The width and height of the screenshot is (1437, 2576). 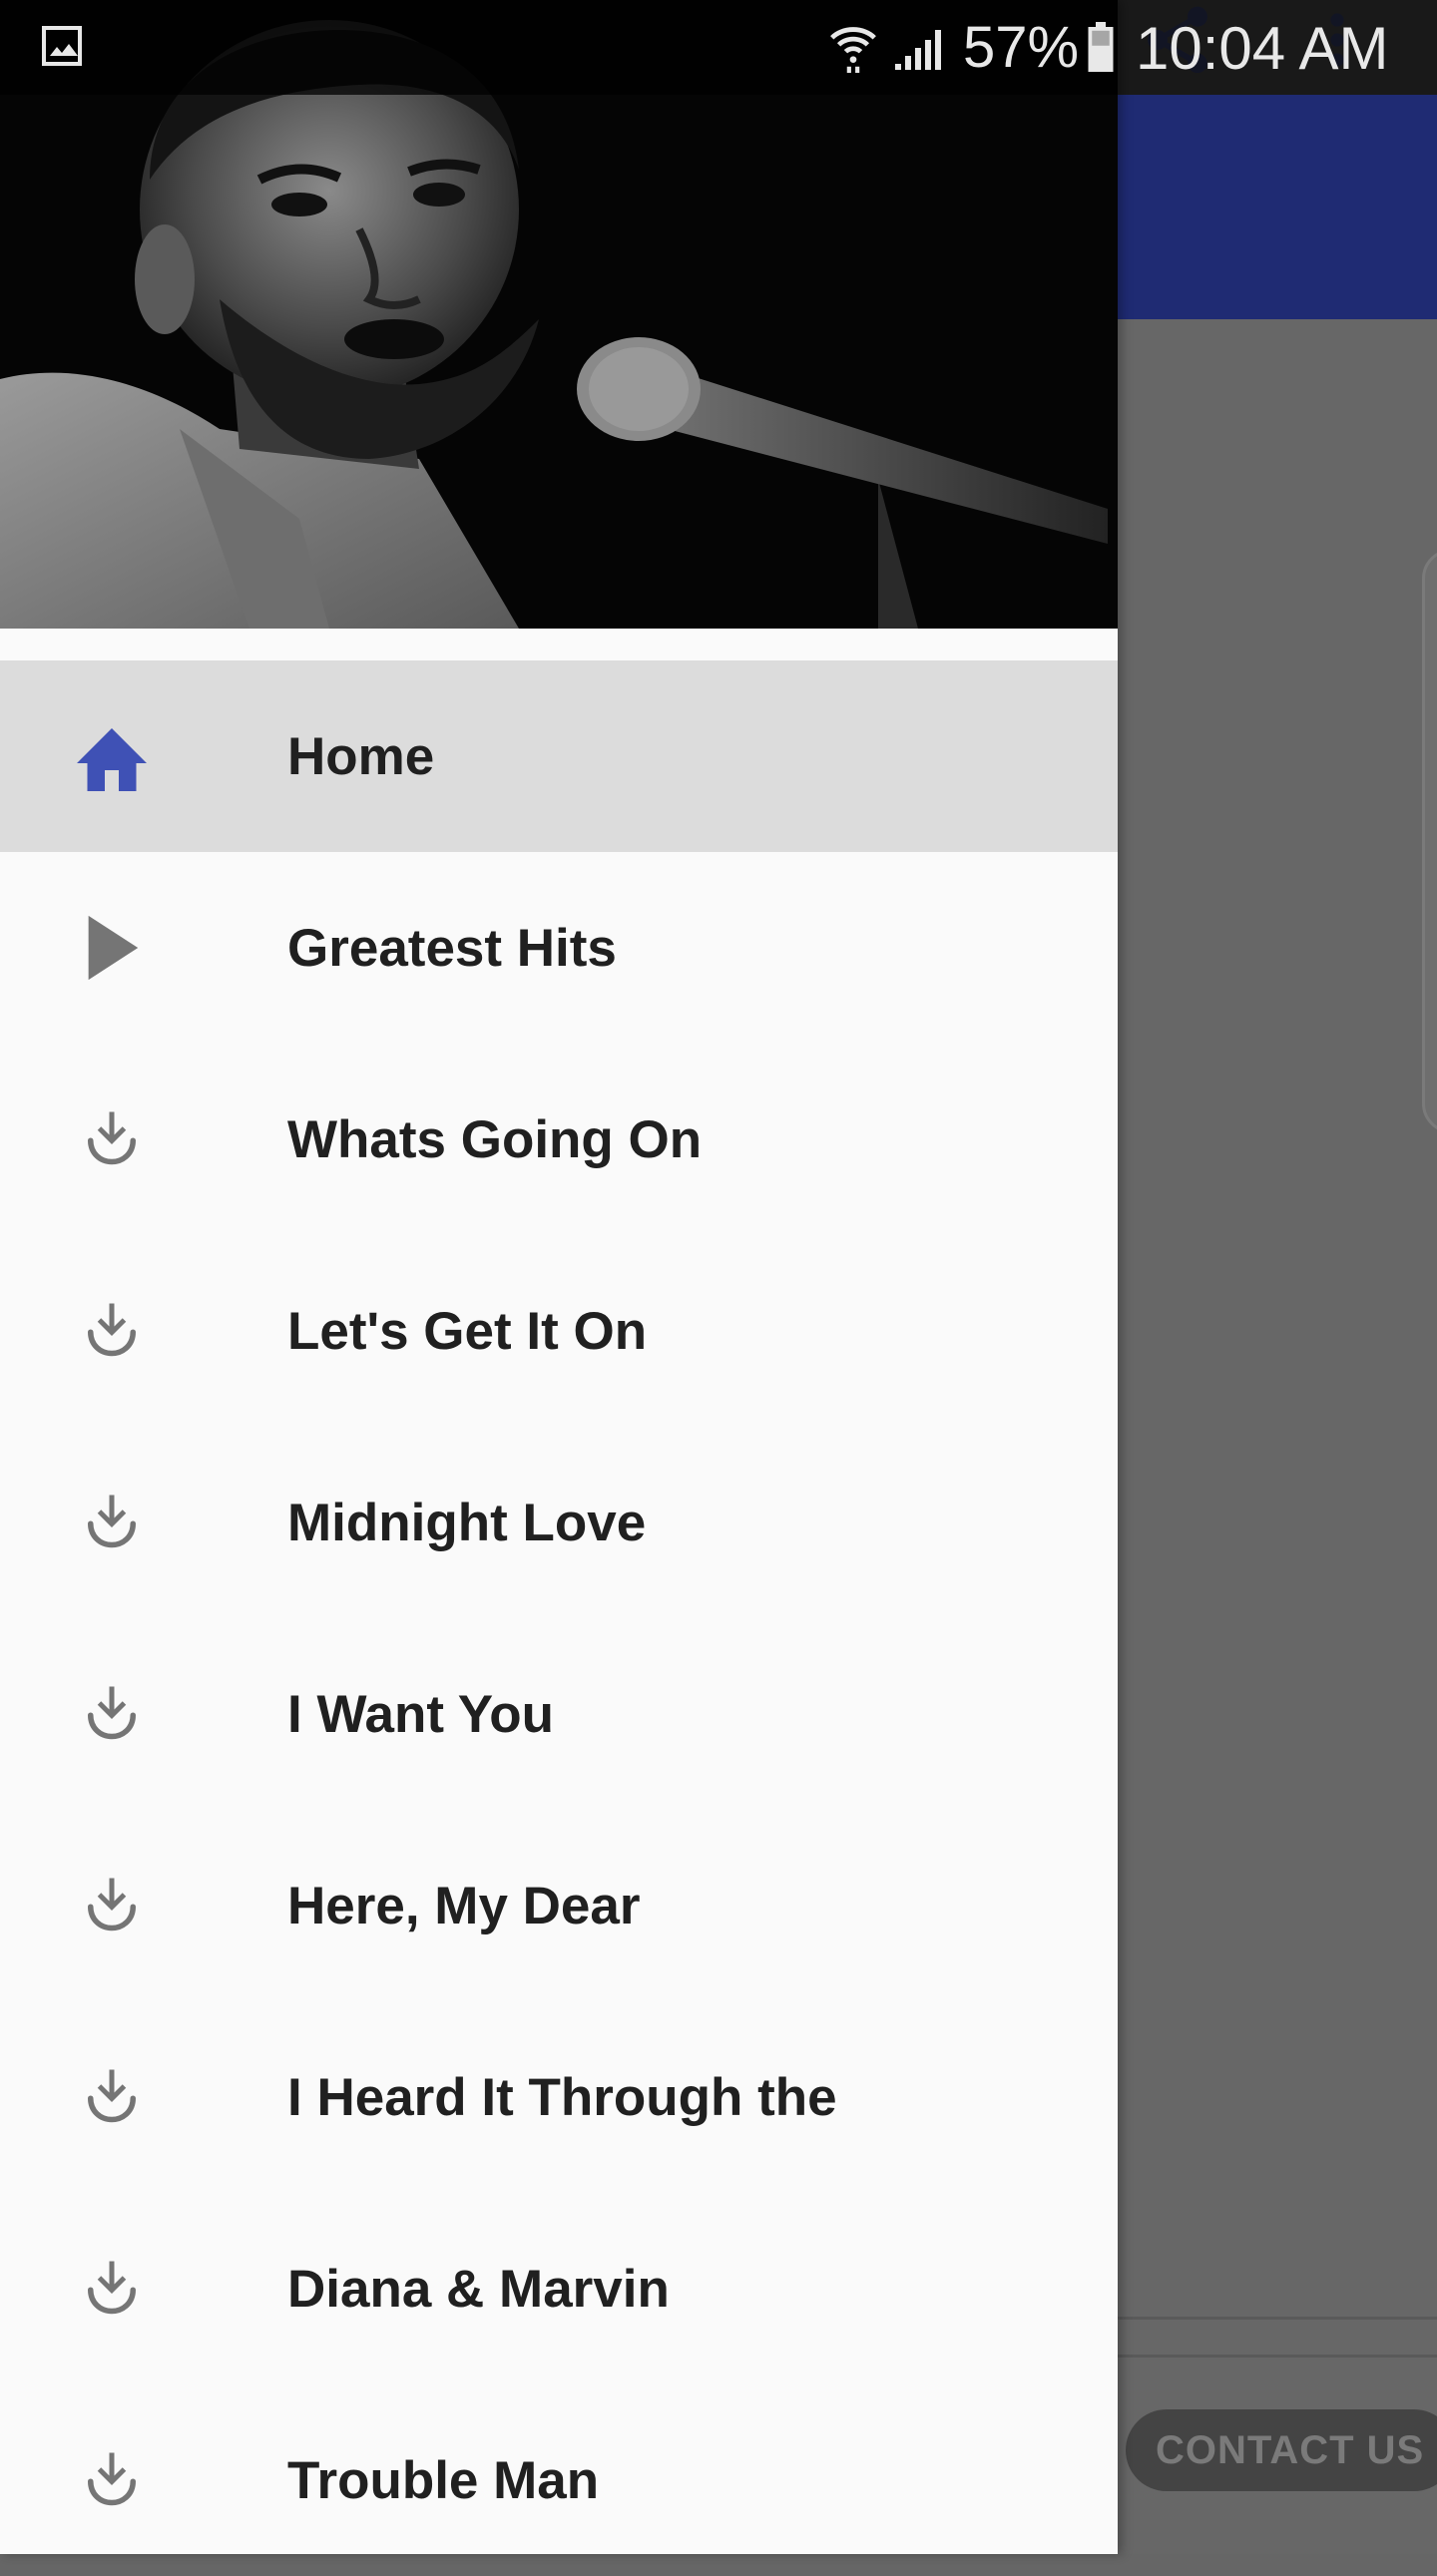 I want to click on drawer-item-home: Home, so click(x=559, y=756).